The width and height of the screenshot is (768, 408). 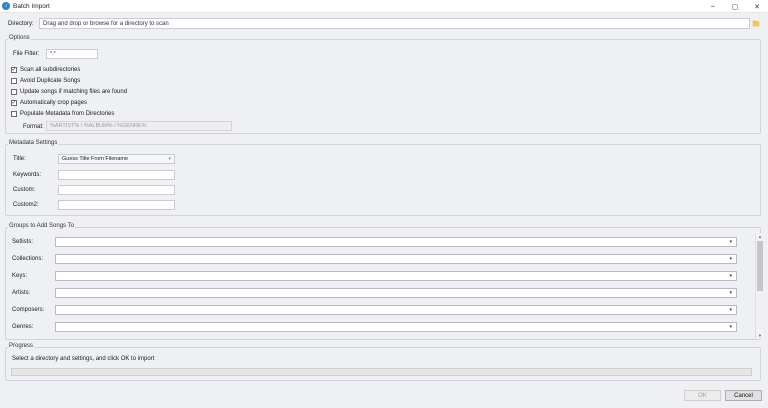 What do you see at coordinates (20, 276) in the screenshot?
I see `keys-label: Keys:` at bounding box center [20, 276].